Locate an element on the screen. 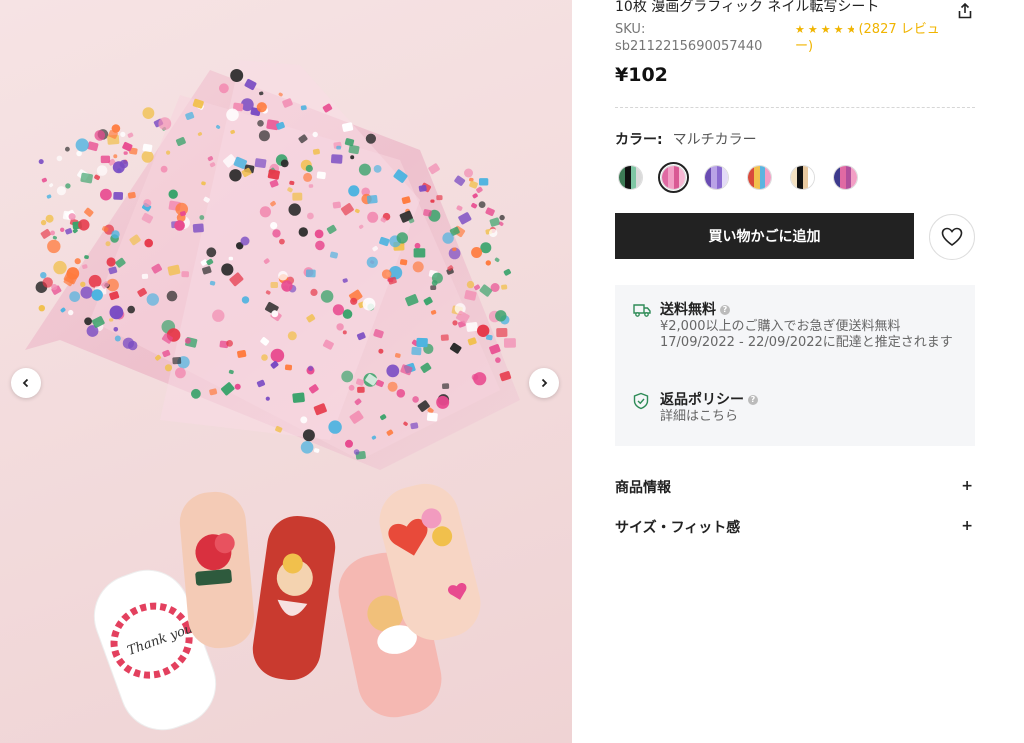  chevron-right-icon is located at coordinates (544, 383).